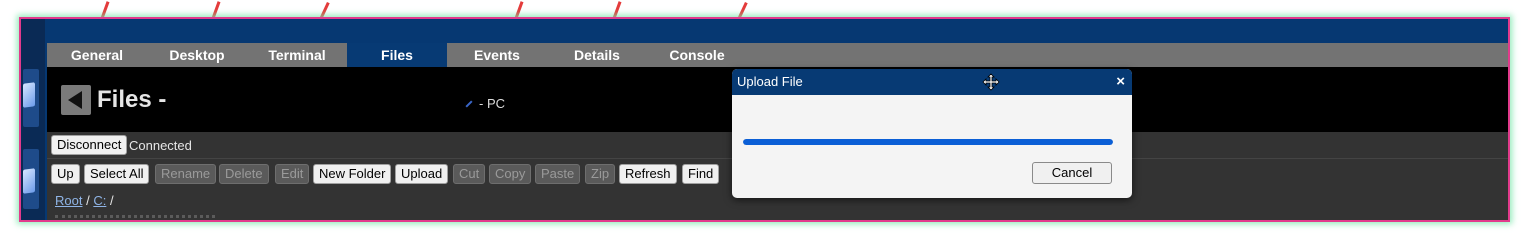 This screenshot has height=244, width=1531. Describe the element at coordinates (597, 55) in the screenshot. I see `tab-details: Details` at that location.